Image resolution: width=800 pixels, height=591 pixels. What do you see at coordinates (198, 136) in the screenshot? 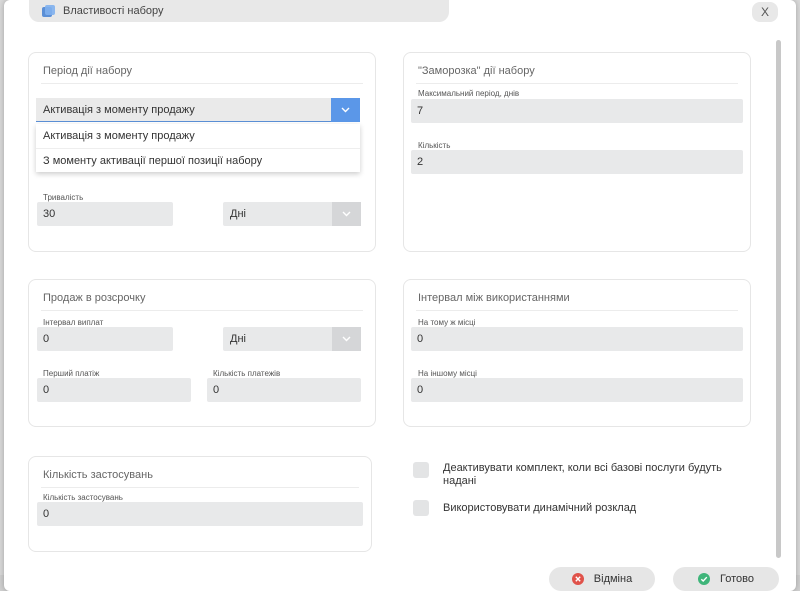
I see `dropdown-option: Активація з моменту продажу` at bounding box center [198, 136].